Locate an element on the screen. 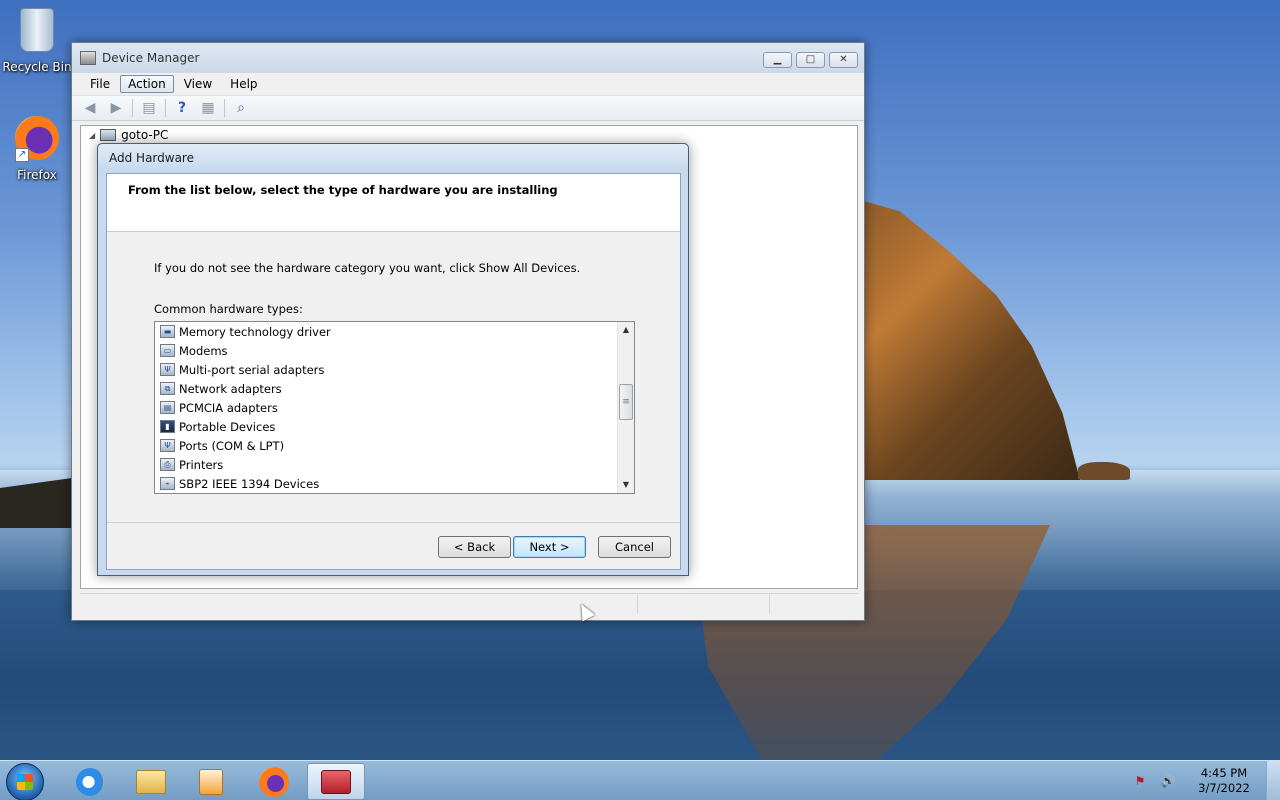  menu-help: Help is located at coordinates (243, 84).